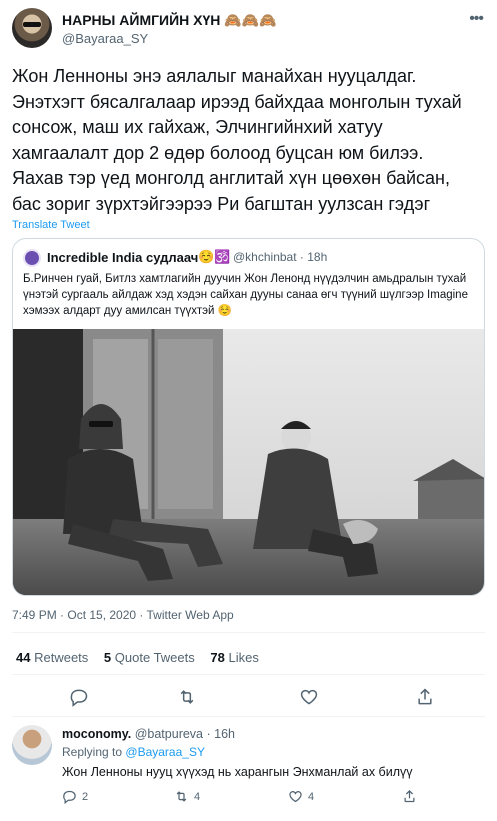 The height and width of the screenshot is (821, 497). What do you see at coordinates (311, 796) in the screenshot?
I see `reply-likes-count: 4` at bounding box center [311, 796].